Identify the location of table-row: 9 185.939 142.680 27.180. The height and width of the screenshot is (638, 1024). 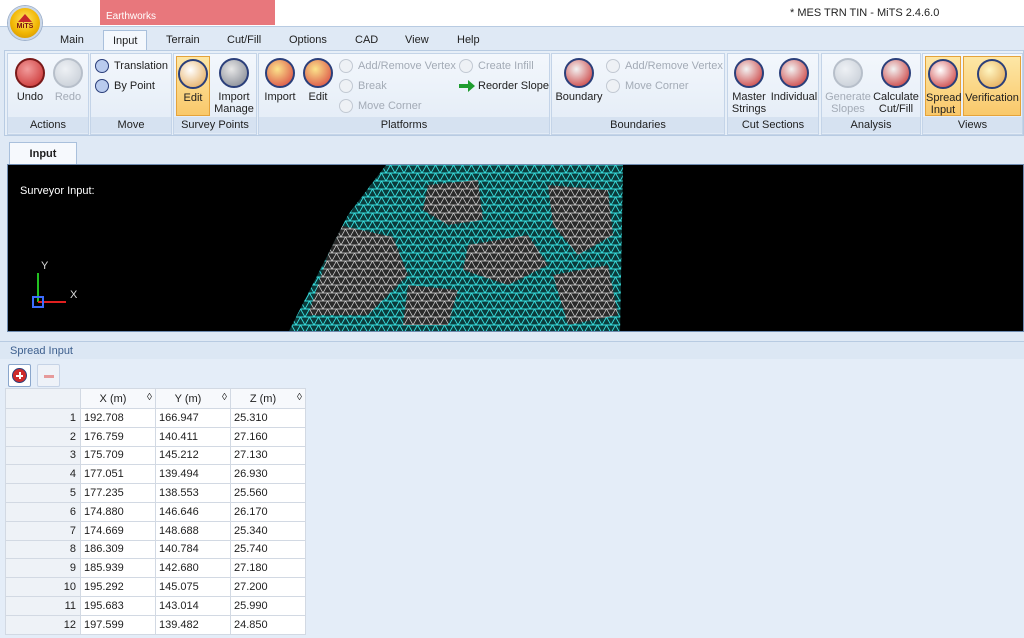
(155, 568).